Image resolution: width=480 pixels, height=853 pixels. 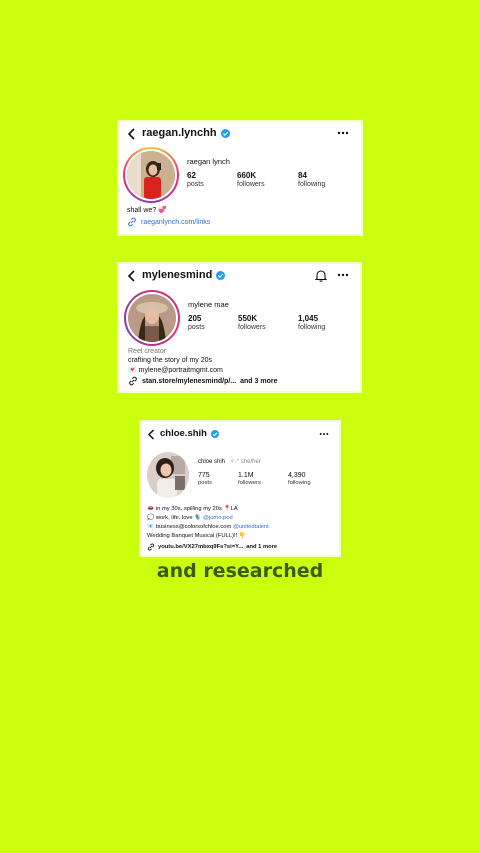 I want to click on username-text: raegan.lynchh, so click(x=179, y=133).